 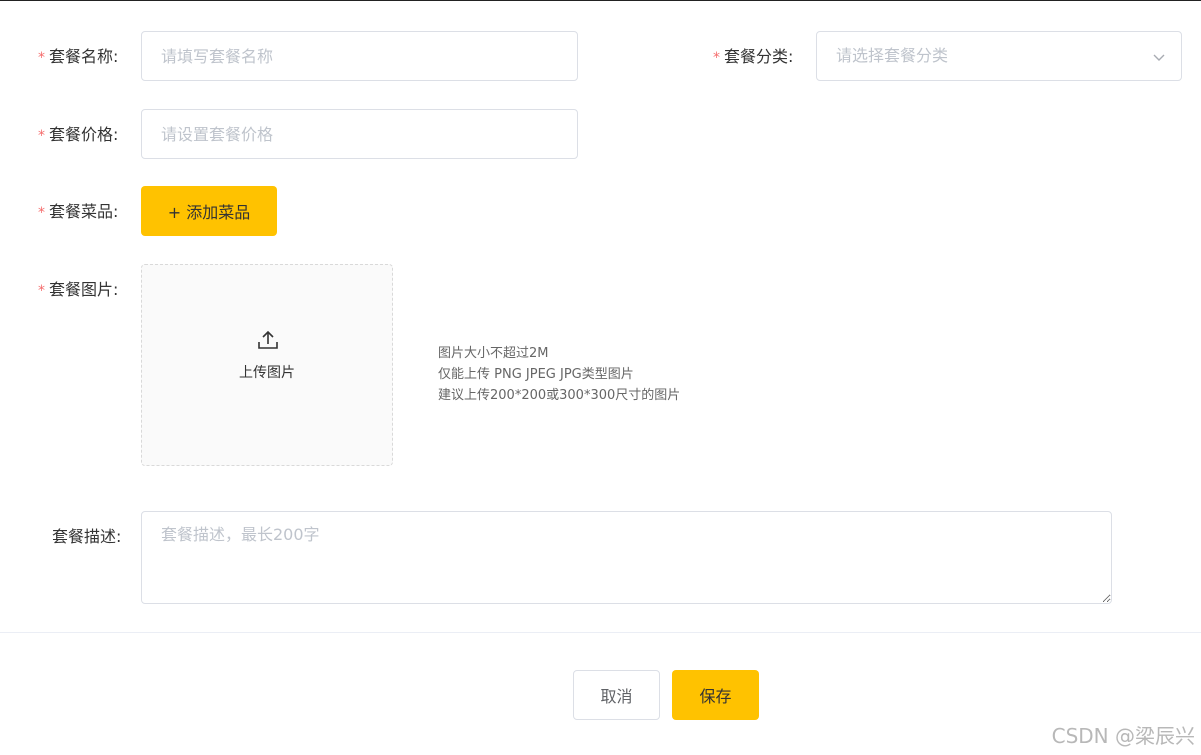 I want to click on add-dish-button: + 添加菜品, so click(x=209, y=211).